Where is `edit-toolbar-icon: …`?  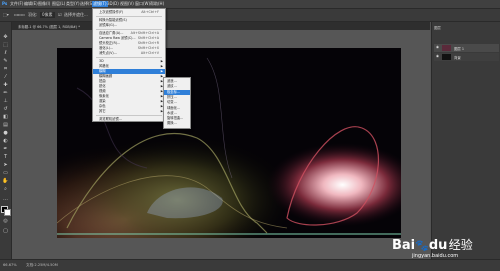 edit-toolbar-icon: … is located at coordinates (5, 199).